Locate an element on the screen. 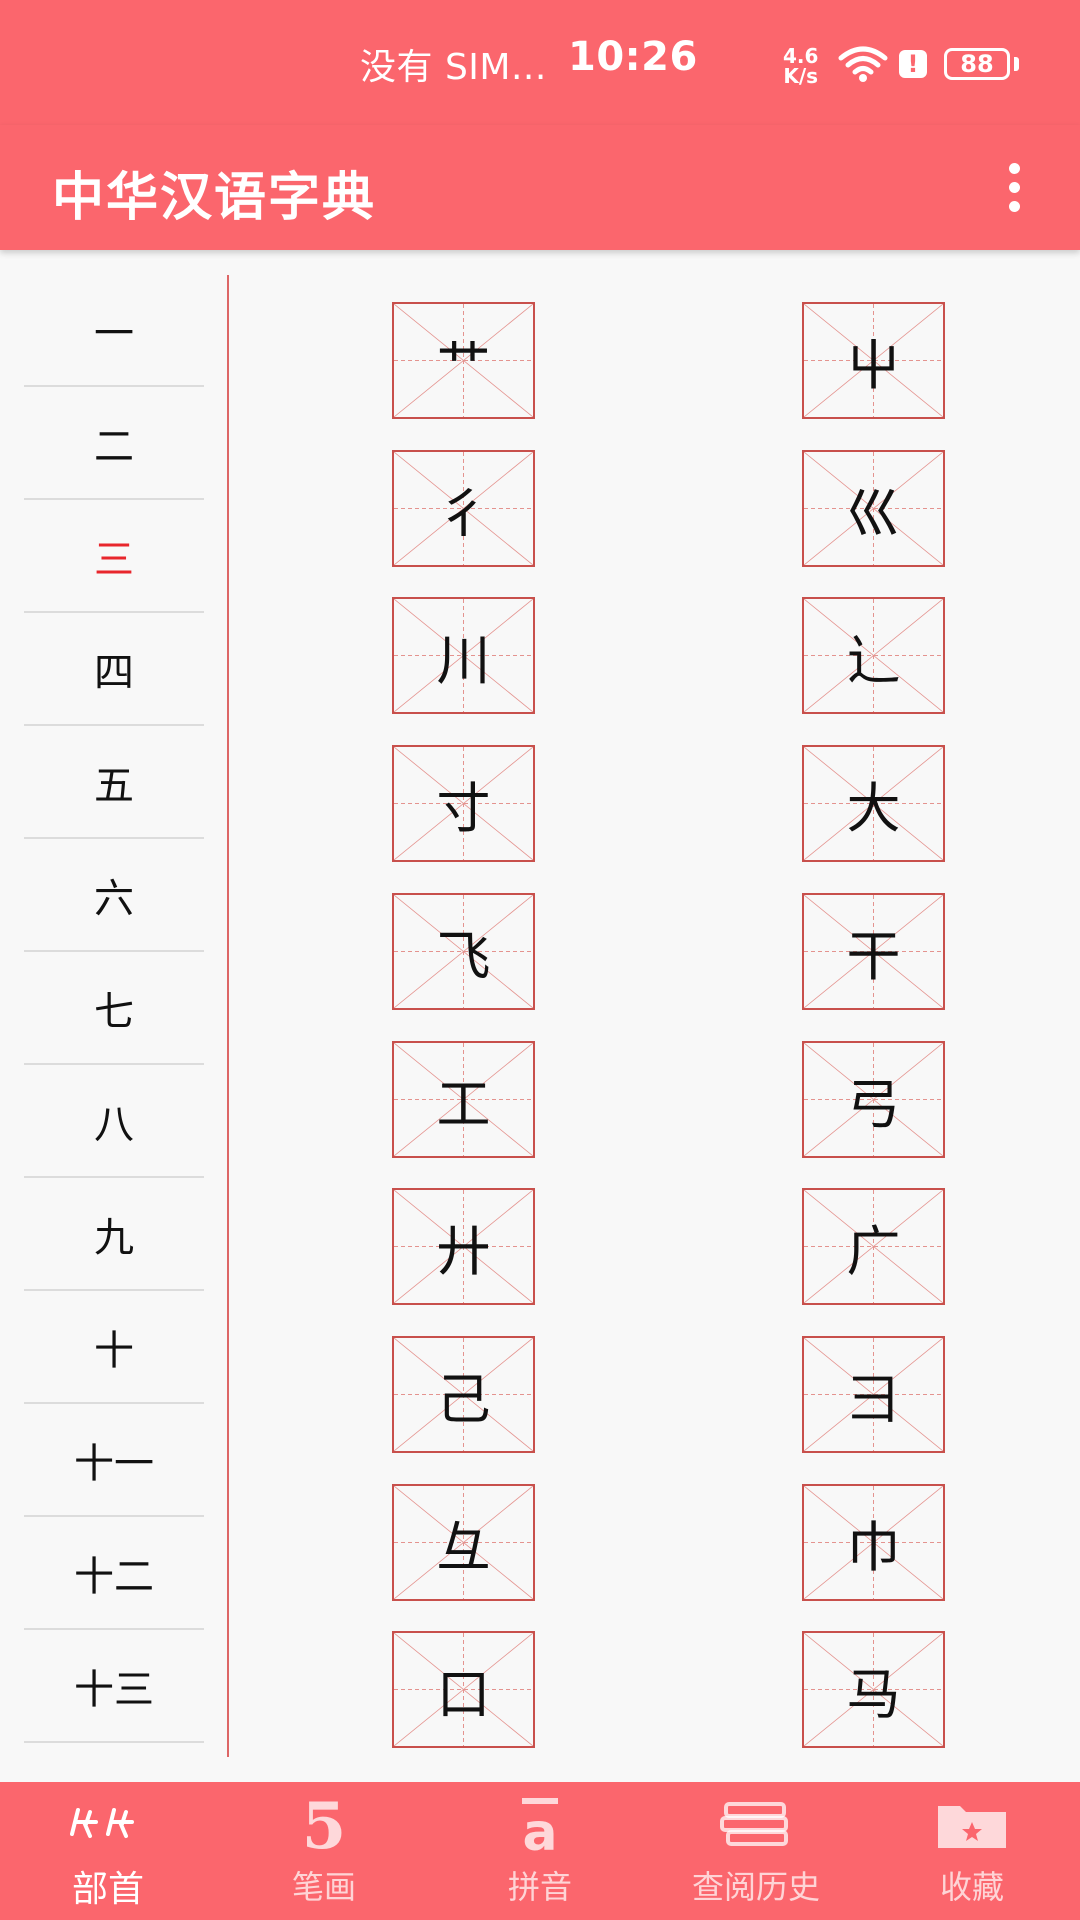 This screenshot has width=1080, height=1920. wifi-icon is located at coordinates (863, 64).